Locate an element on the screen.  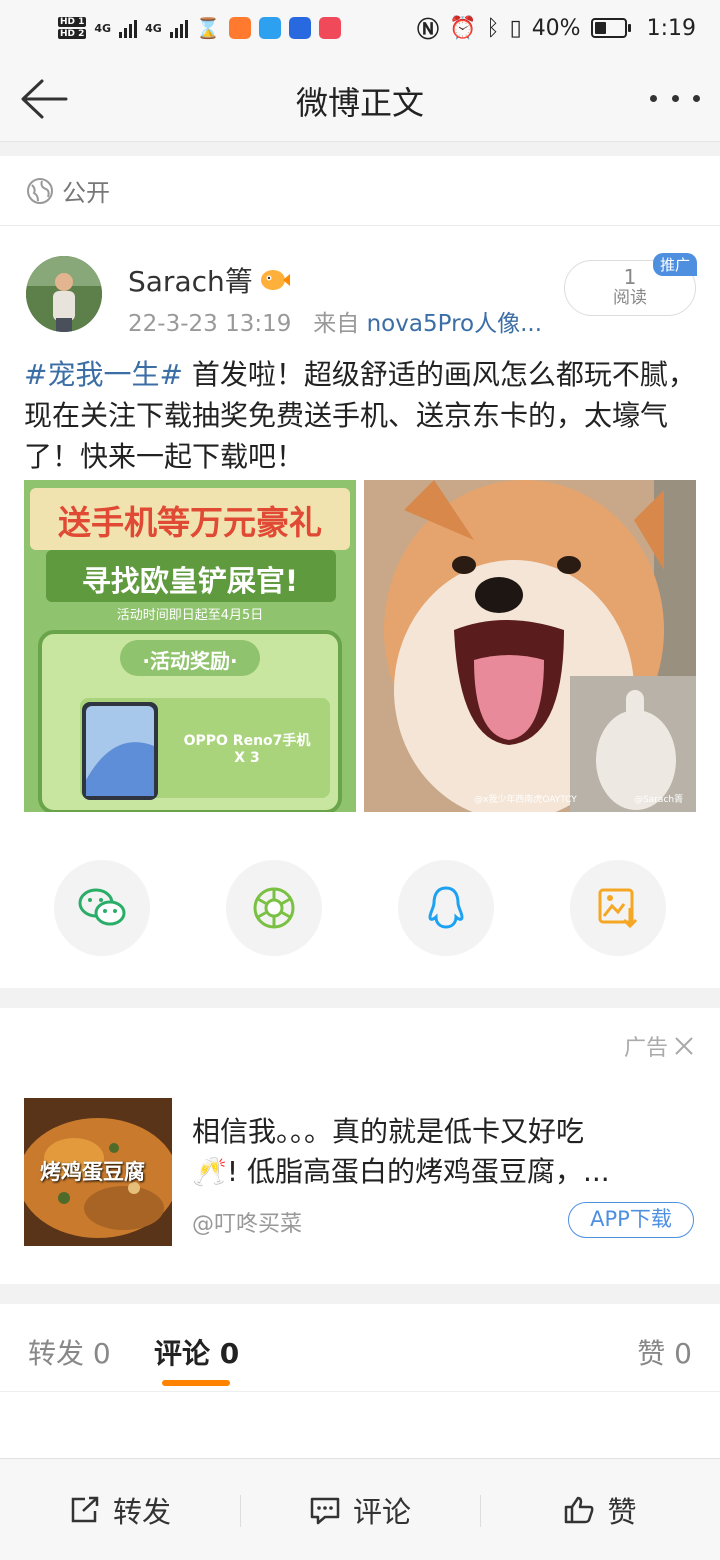
close-icon is located at coordinates (684, 1046).